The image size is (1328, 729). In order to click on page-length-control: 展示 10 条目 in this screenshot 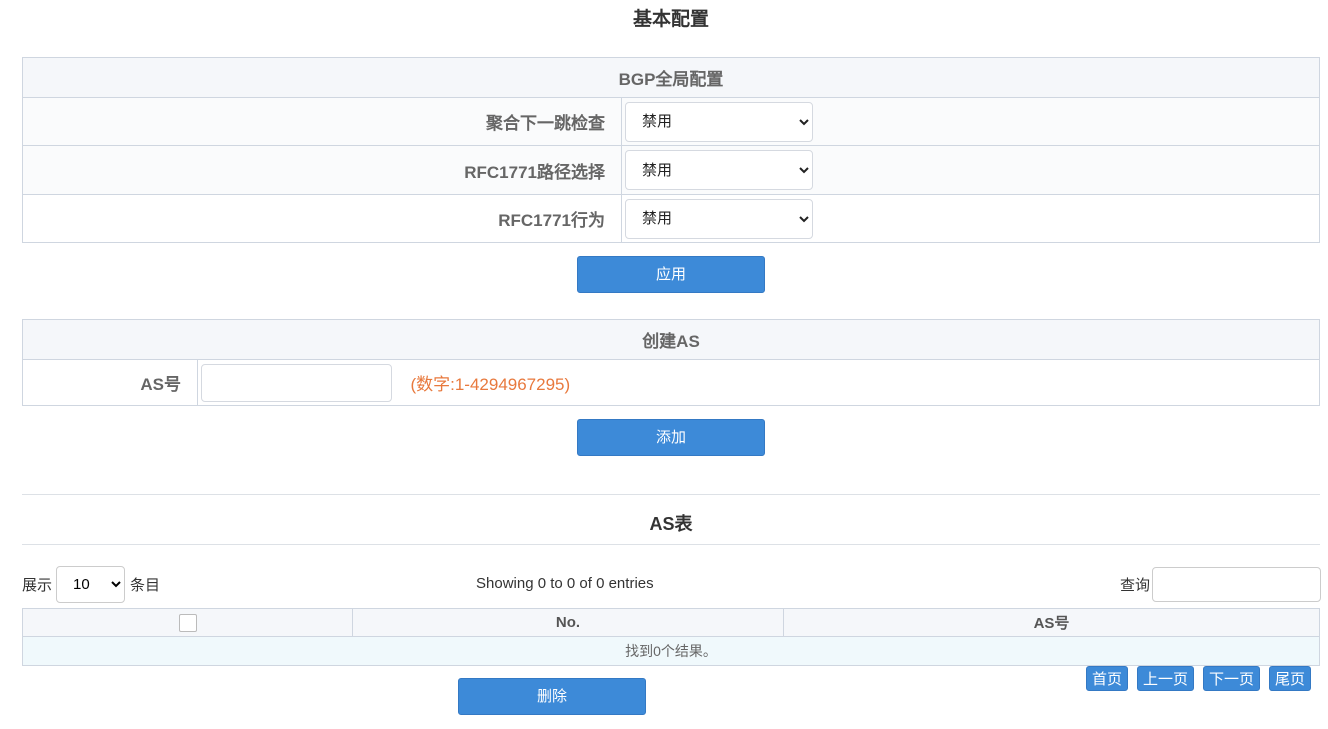, I will do `click(91, 584)`.